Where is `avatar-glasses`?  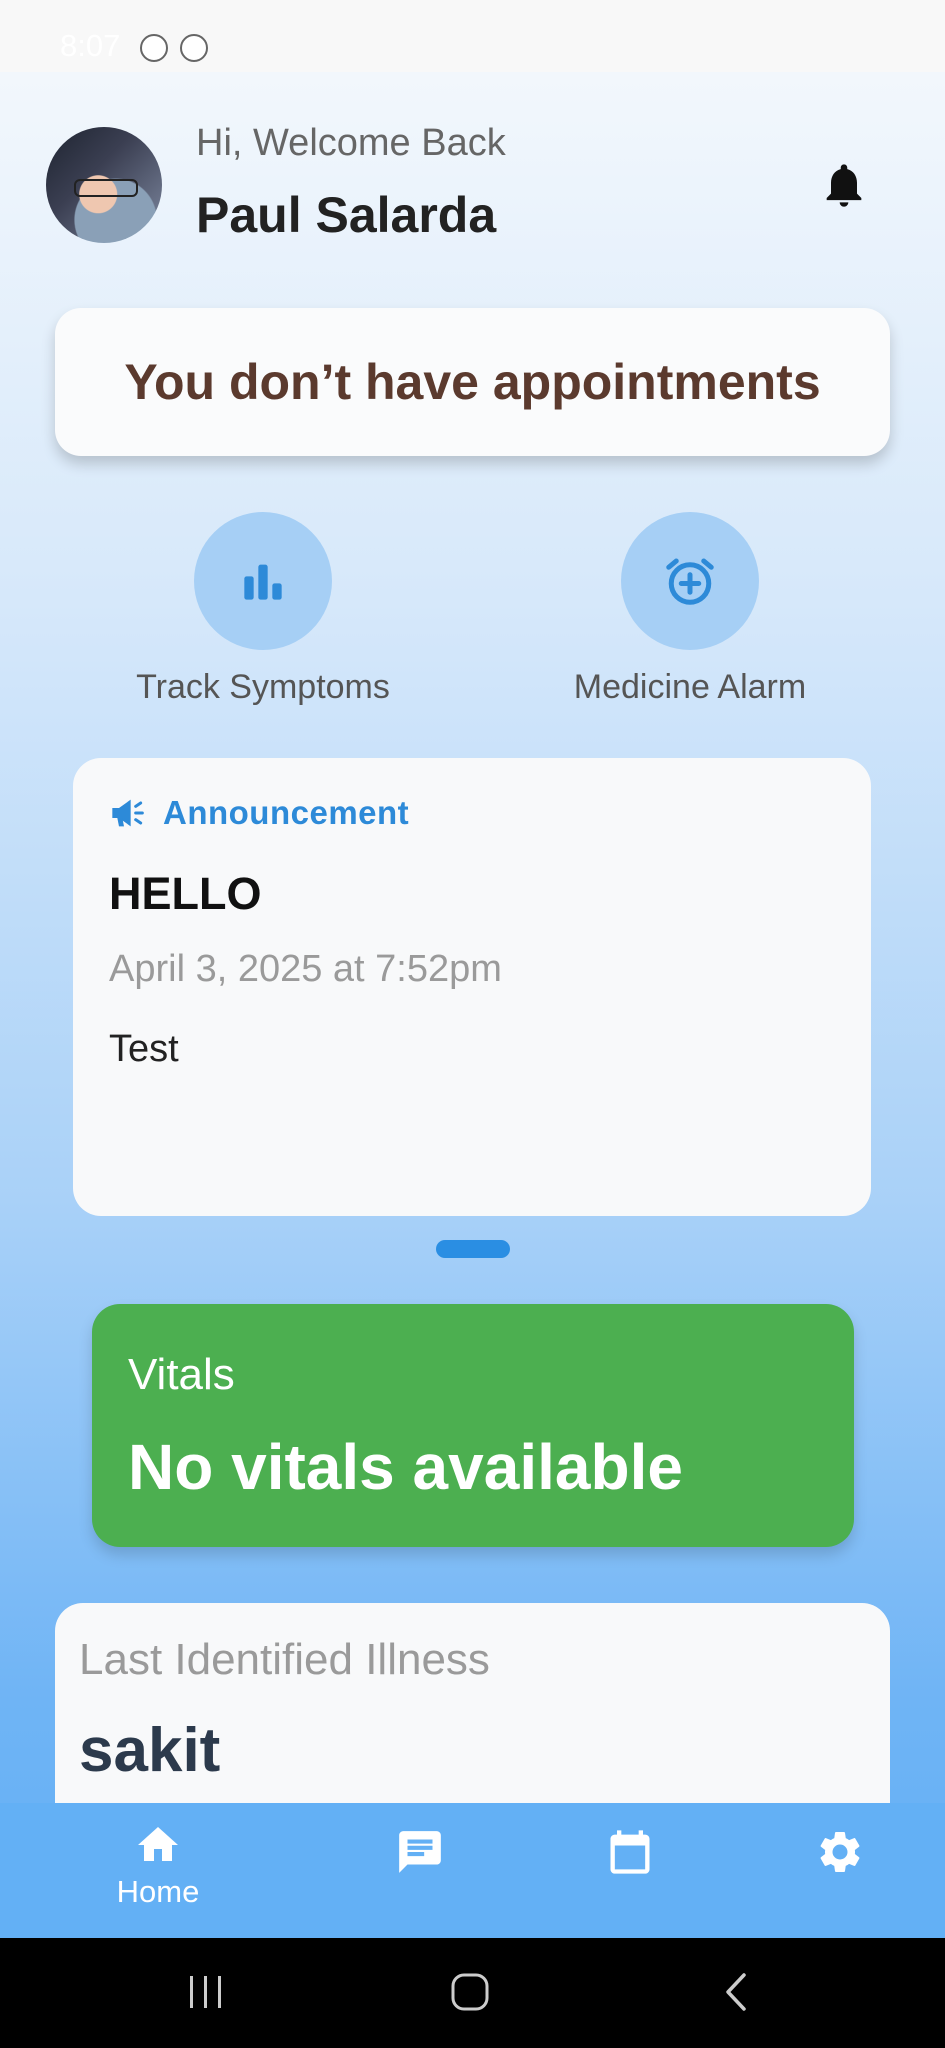
avatar-glasses is located at coordinates (106, 188).